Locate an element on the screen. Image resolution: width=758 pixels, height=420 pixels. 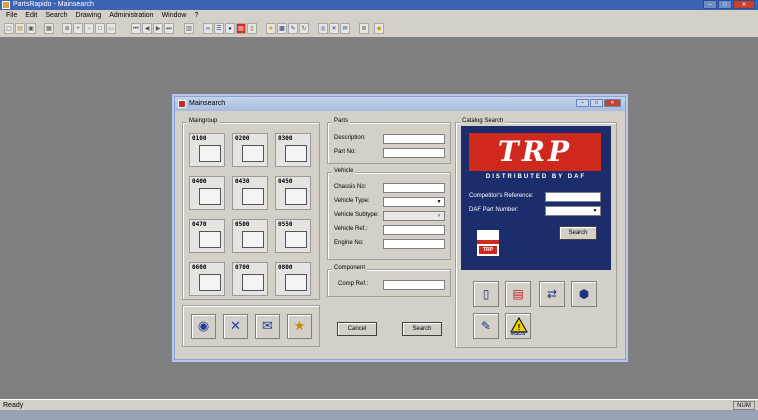
trp-small-logo: TRP is located at coordinates (488, 243).